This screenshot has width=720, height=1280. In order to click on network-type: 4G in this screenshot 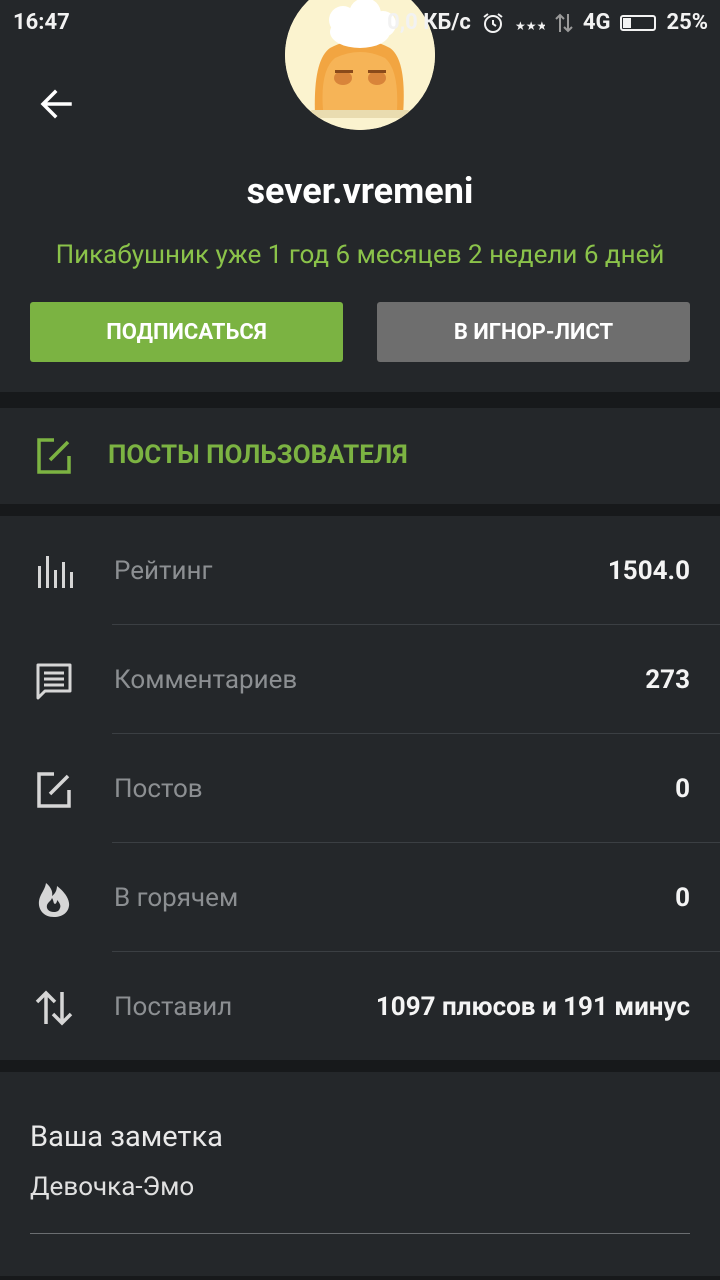, I will do `click(596, 22)`.